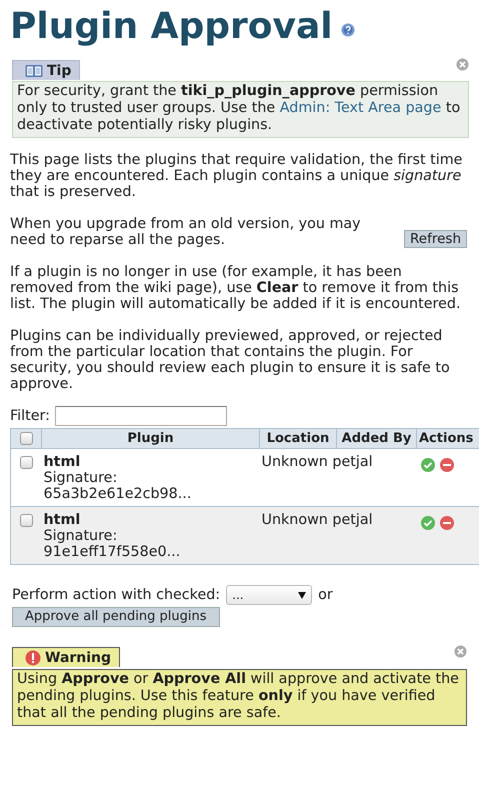  What do you see at coordinates (376, 438) in the screenshot?
I see `column-header: Added By` at bounding box center [376, 438].